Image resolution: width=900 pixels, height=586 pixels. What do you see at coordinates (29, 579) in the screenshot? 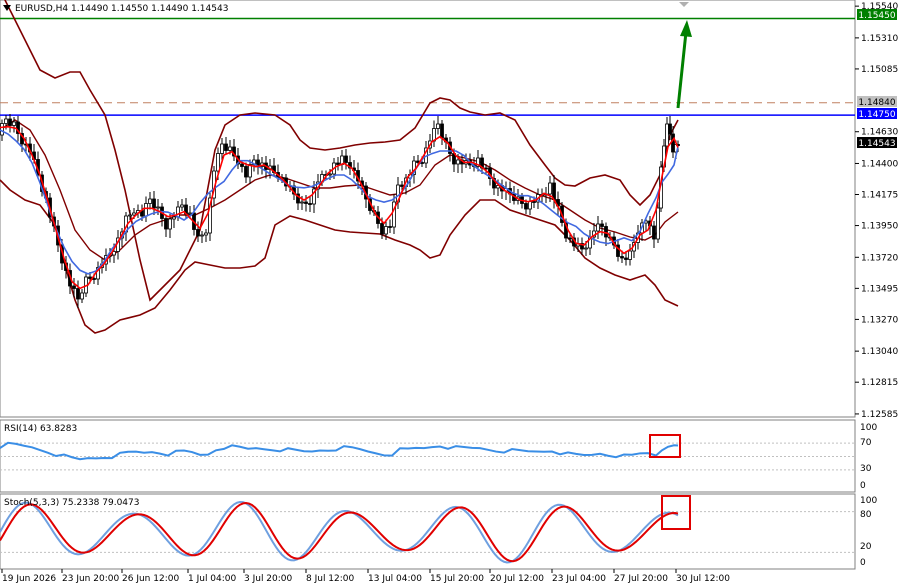
I see `time-tick-label: 19 Jun 2026` at bounding box center [29, 579].